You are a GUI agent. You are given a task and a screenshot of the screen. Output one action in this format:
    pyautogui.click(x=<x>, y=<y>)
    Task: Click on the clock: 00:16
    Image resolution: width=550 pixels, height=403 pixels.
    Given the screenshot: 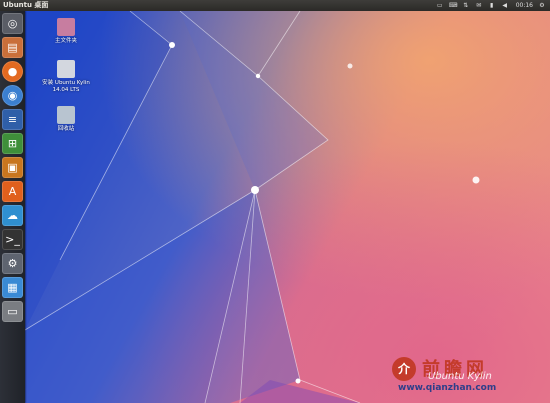 What is the action you would take?
    pyautogui.click(x=524, y=5)
    